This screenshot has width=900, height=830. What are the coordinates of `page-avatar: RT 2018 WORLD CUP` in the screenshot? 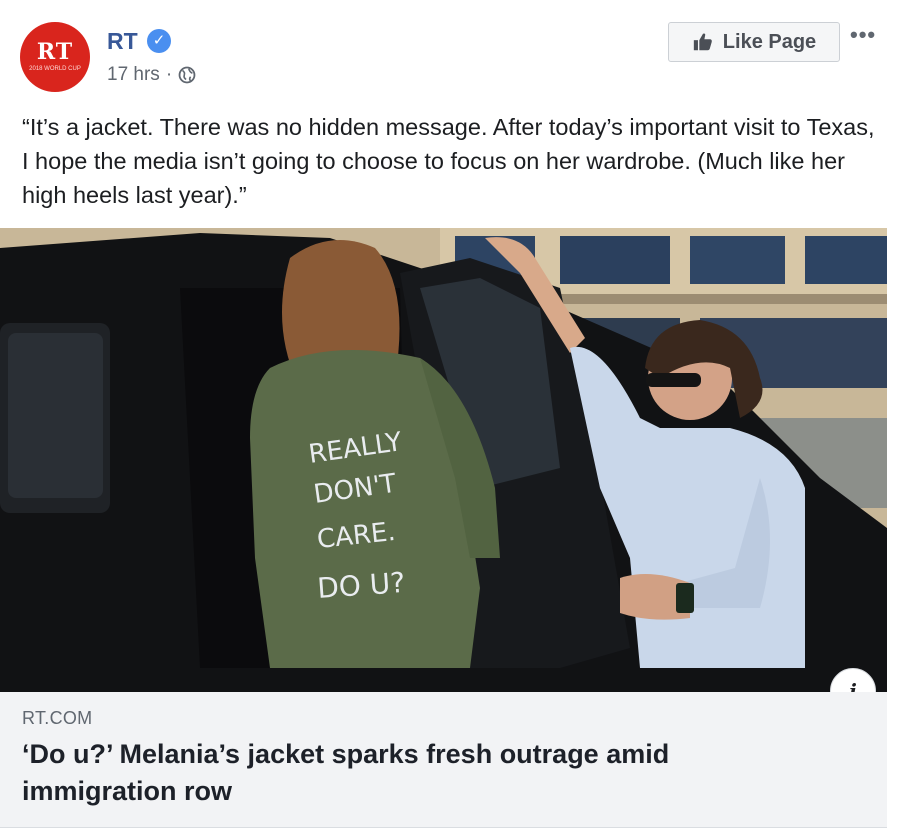 It's located at (55, 57).